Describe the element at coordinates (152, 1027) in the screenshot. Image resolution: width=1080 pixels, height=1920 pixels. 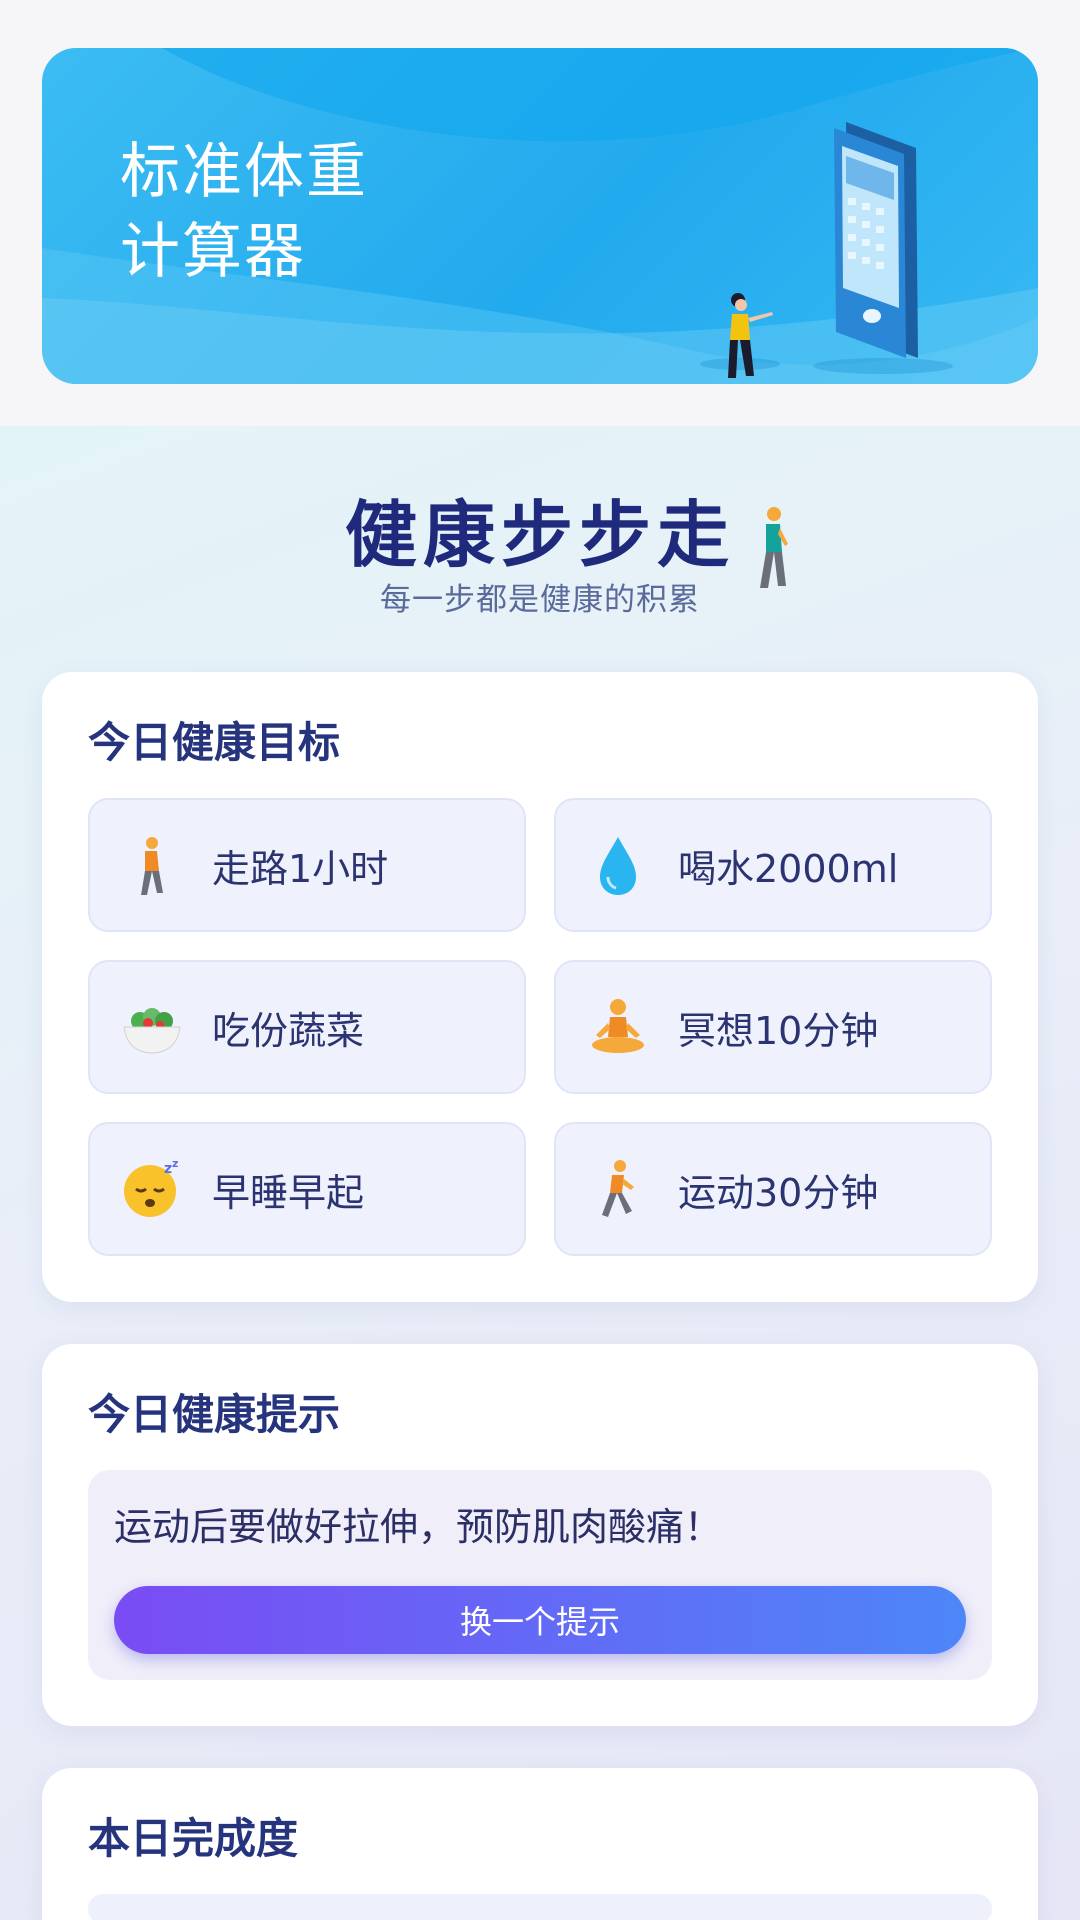
I see `salad-bowl-icon` at that location.